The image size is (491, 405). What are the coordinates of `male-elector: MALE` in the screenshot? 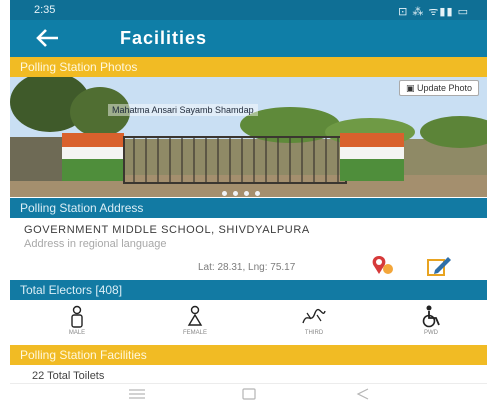 It's located at (77, 323).